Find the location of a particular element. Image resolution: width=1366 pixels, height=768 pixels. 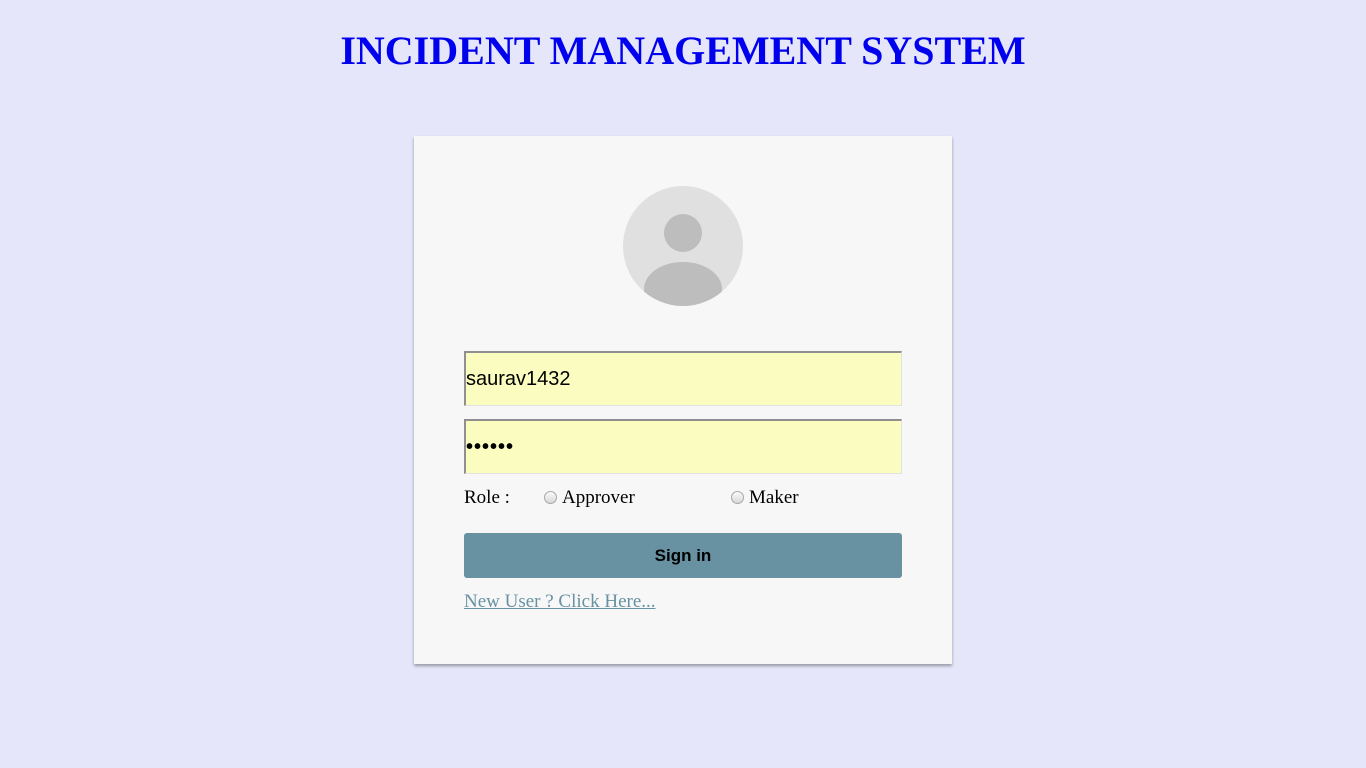

password-value: •••••• is located at coordinates (490, 446).